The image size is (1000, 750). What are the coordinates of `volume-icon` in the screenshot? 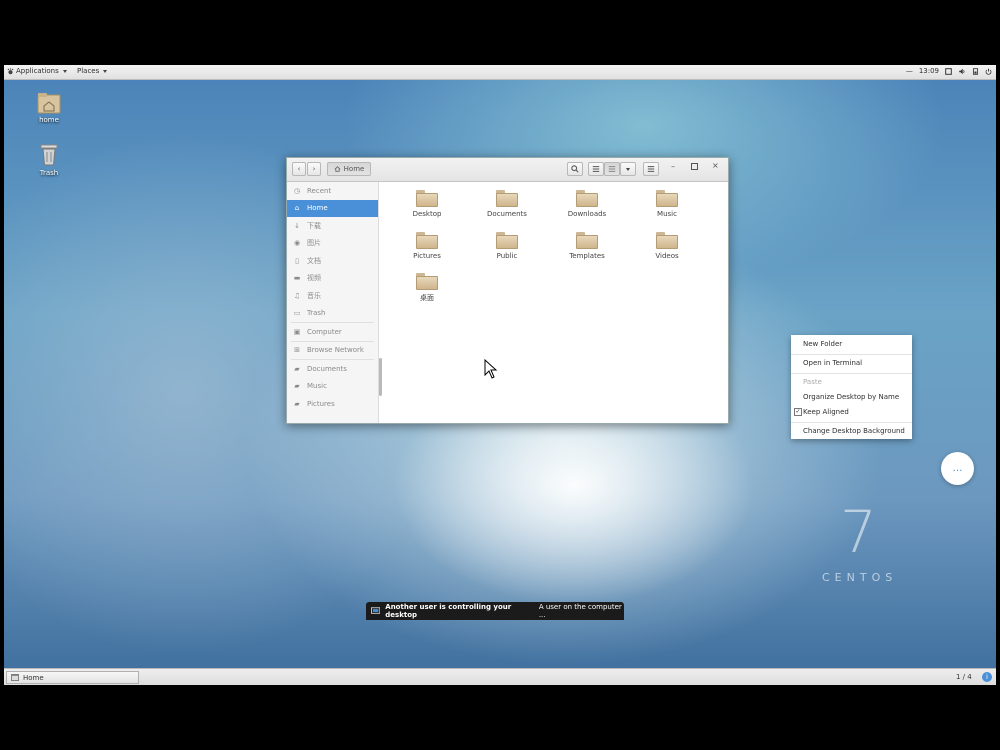 It's located at (962, 71).